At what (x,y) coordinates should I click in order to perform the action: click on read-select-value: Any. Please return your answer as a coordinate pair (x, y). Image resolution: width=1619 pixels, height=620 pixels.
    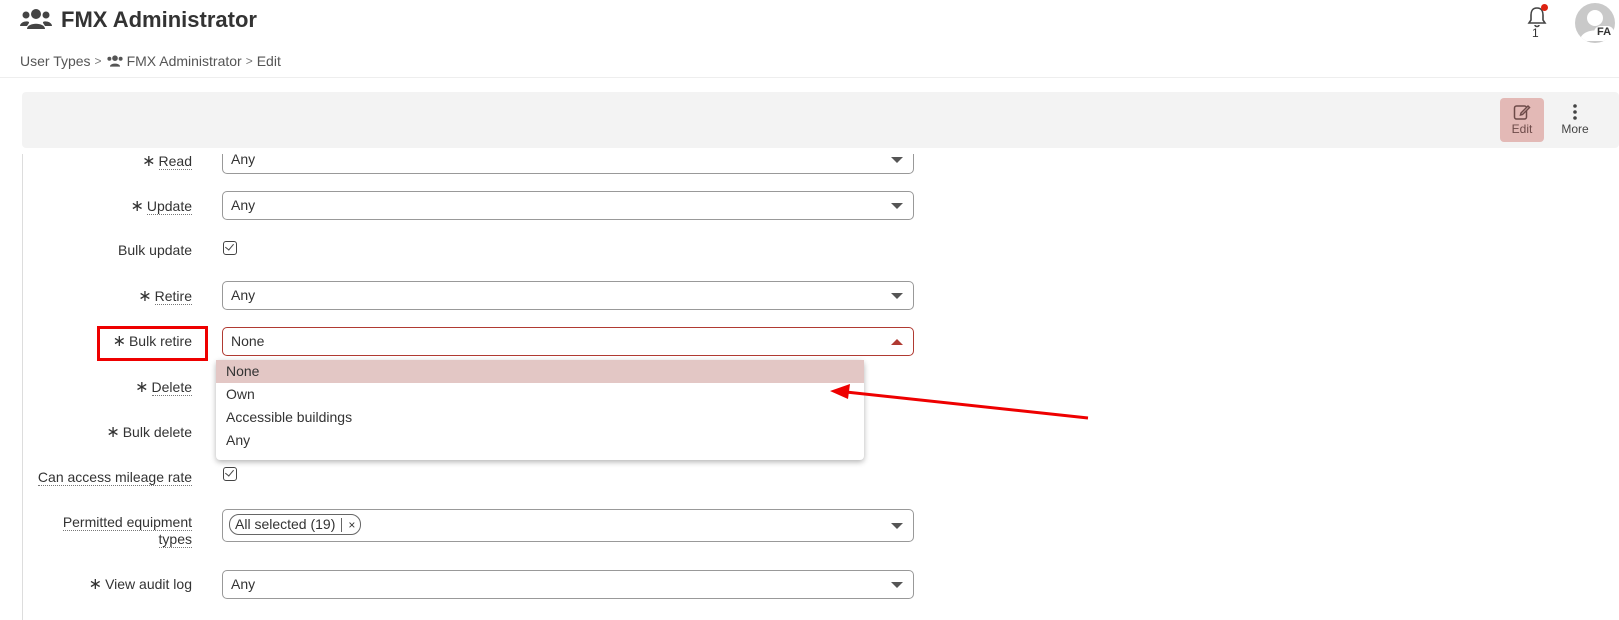
    Looking at the image, I should click on (243, 160).